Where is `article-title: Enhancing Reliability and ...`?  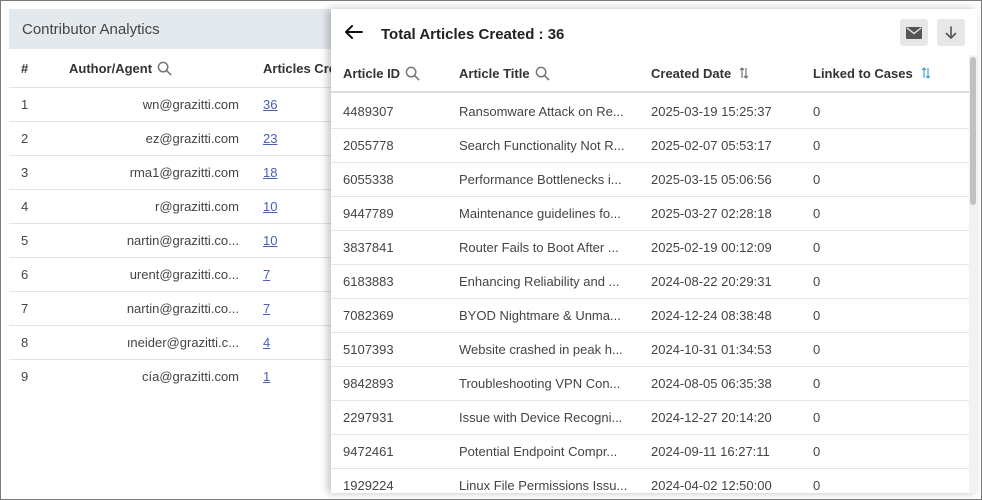
article-title: Enhancing Reliability and ... is located at coordinates (539, 281).